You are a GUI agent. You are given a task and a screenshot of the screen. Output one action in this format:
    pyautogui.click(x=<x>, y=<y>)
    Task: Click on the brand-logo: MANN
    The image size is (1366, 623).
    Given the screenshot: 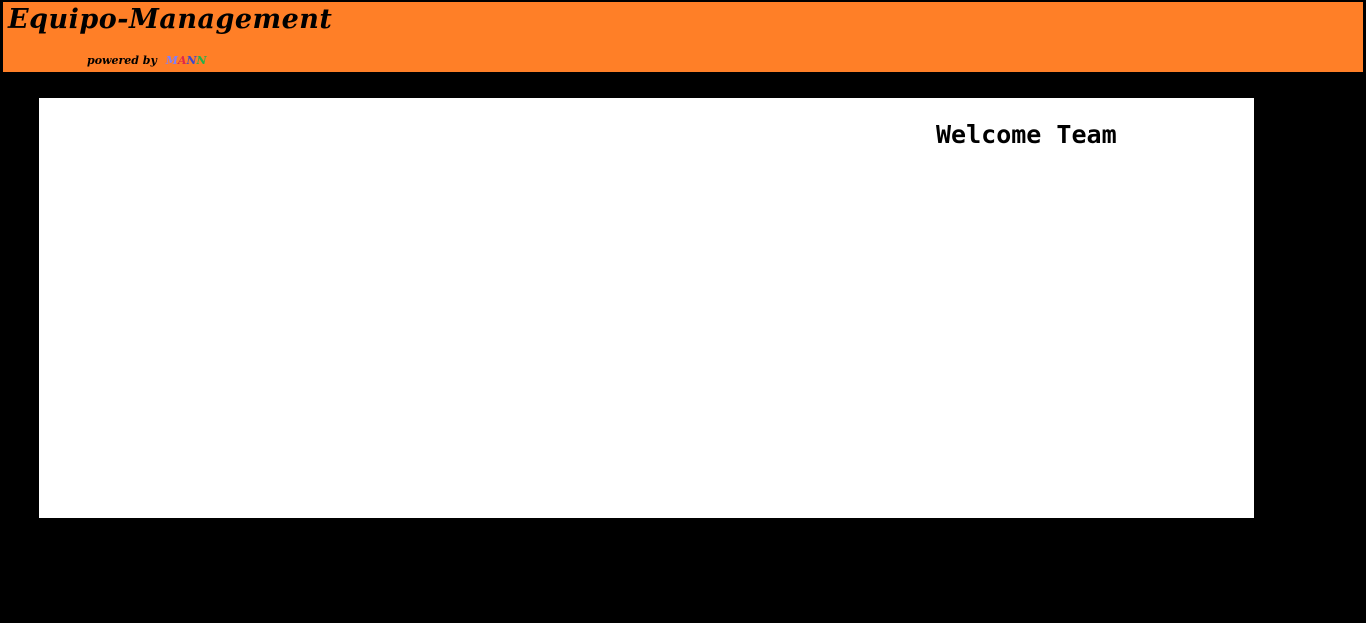 What is the action you would take?
    pyautogui.click(x=186, y=60)
    